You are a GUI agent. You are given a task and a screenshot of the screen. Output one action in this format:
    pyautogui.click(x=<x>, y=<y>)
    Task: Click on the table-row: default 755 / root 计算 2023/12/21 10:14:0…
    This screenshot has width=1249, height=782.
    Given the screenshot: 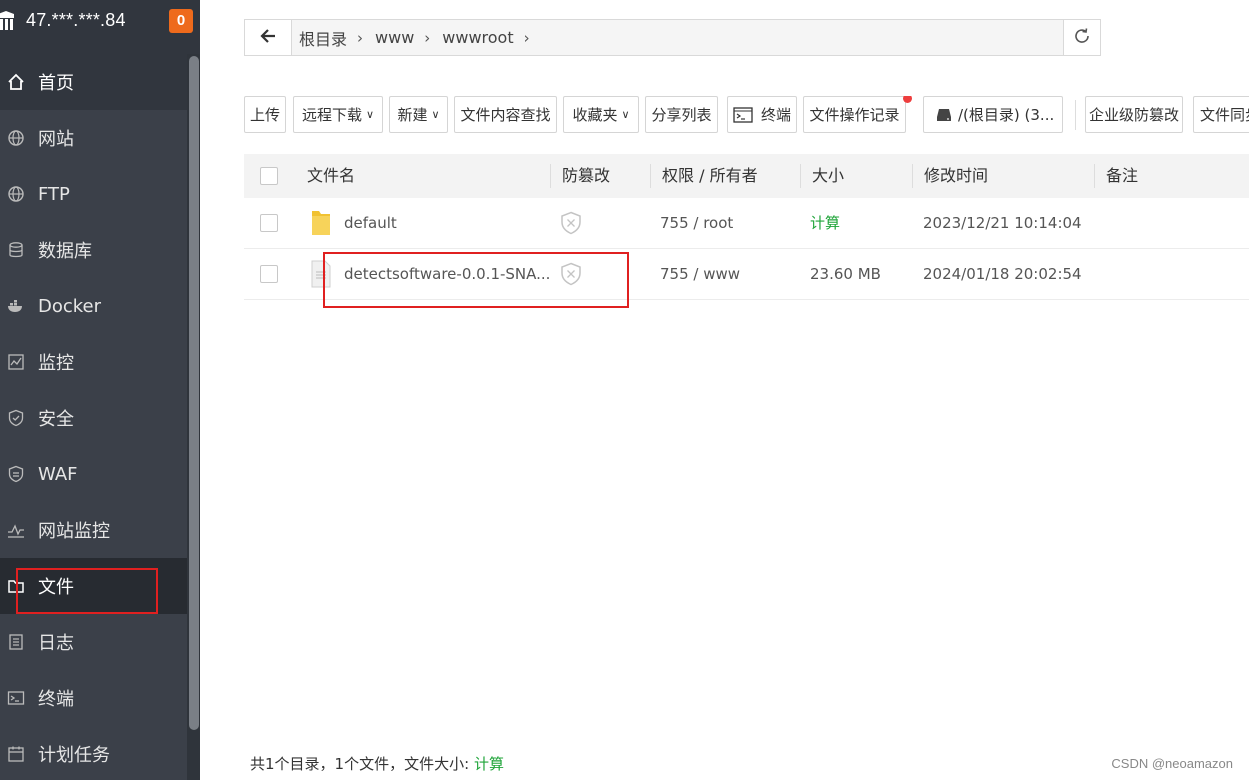 What is the action you would take?
    pyautogui.click(x=746, y=223)
    